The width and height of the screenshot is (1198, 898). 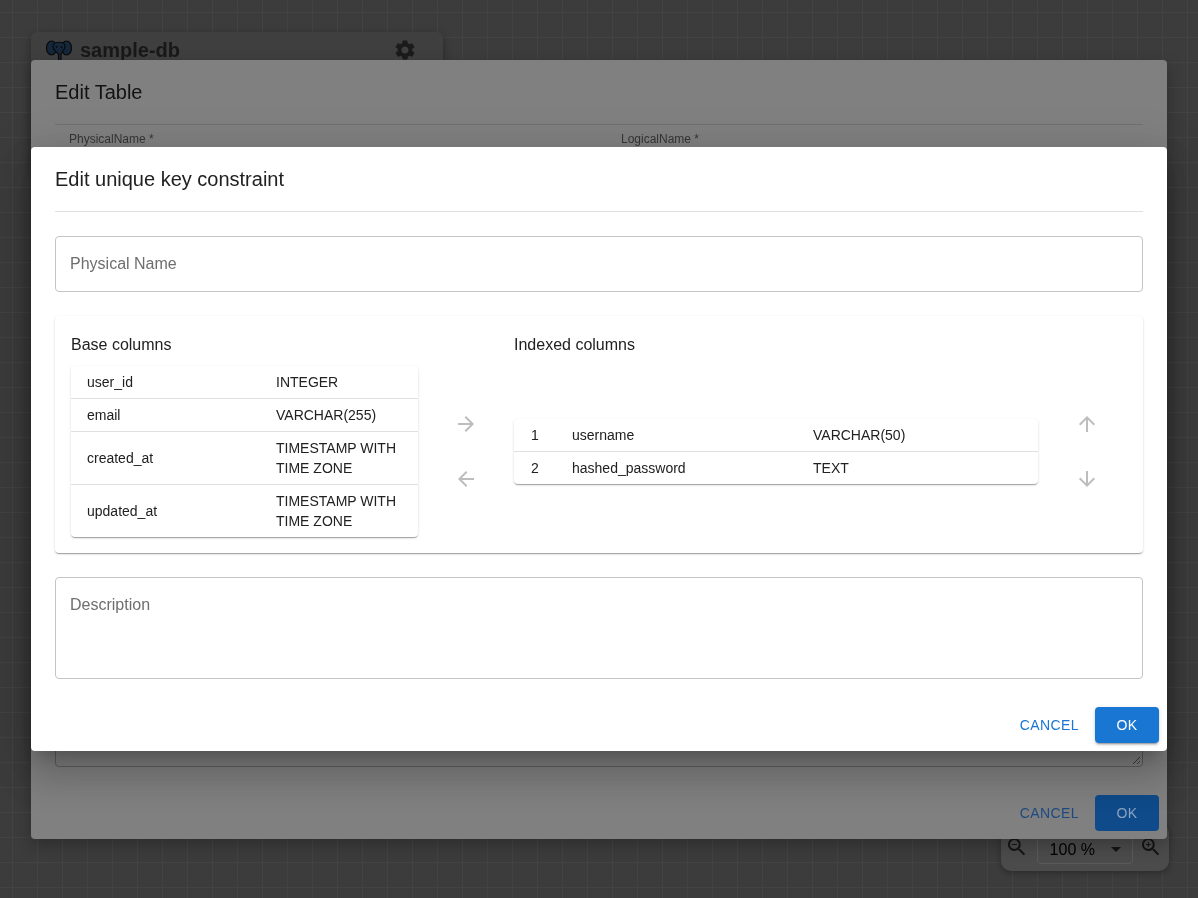 What do you see at coordinates (121, 345) in the screenshot?
I see `section-title: Base columns` at bounding box center [121, 345].